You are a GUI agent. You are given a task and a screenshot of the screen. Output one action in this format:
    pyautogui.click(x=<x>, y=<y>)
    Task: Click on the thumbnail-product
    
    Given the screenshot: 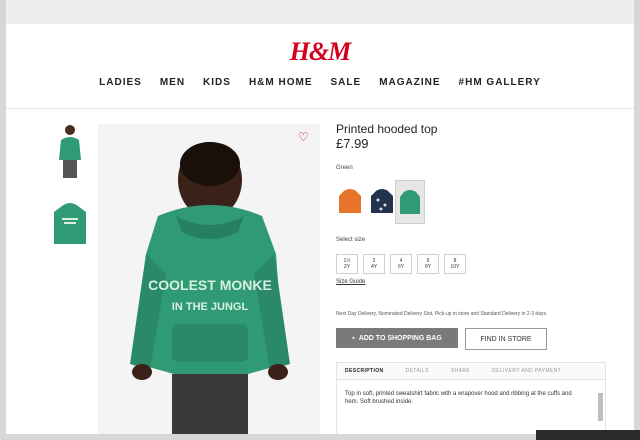 What is the action you would take?
    pyautogui.click(x=70, y=224)
    